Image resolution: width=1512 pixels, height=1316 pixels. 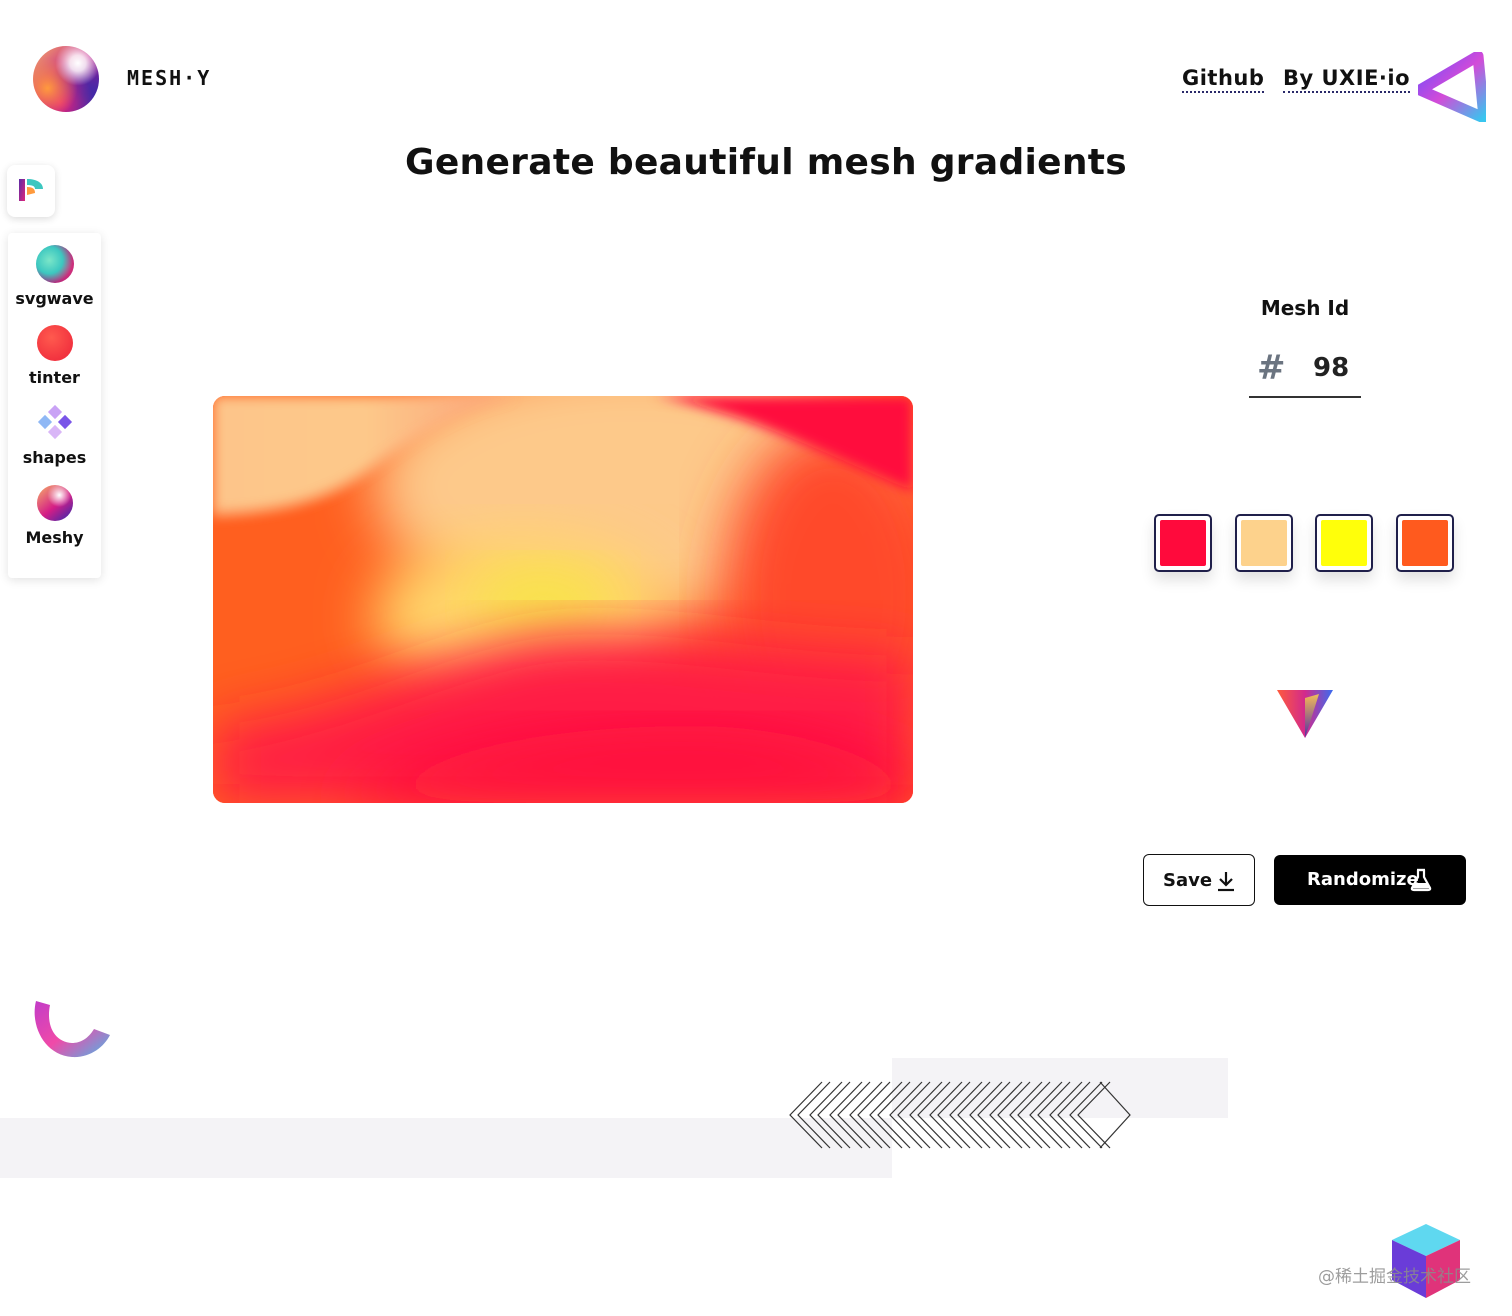 What do you see at coordinates (1363, 879) in the screenshot?
I see `randomize-button-label: Randomize` at bounding box center [1363, 879].